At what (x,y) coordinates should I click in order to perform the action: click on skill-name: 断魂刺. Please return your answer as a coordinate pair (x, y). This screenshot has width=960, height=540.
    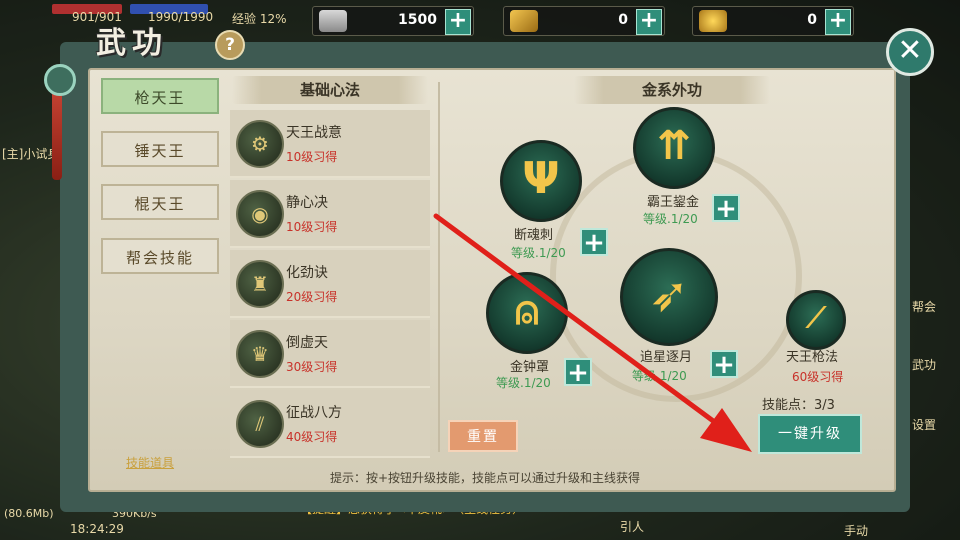
    Looking at the image, I should click on (534, 235).